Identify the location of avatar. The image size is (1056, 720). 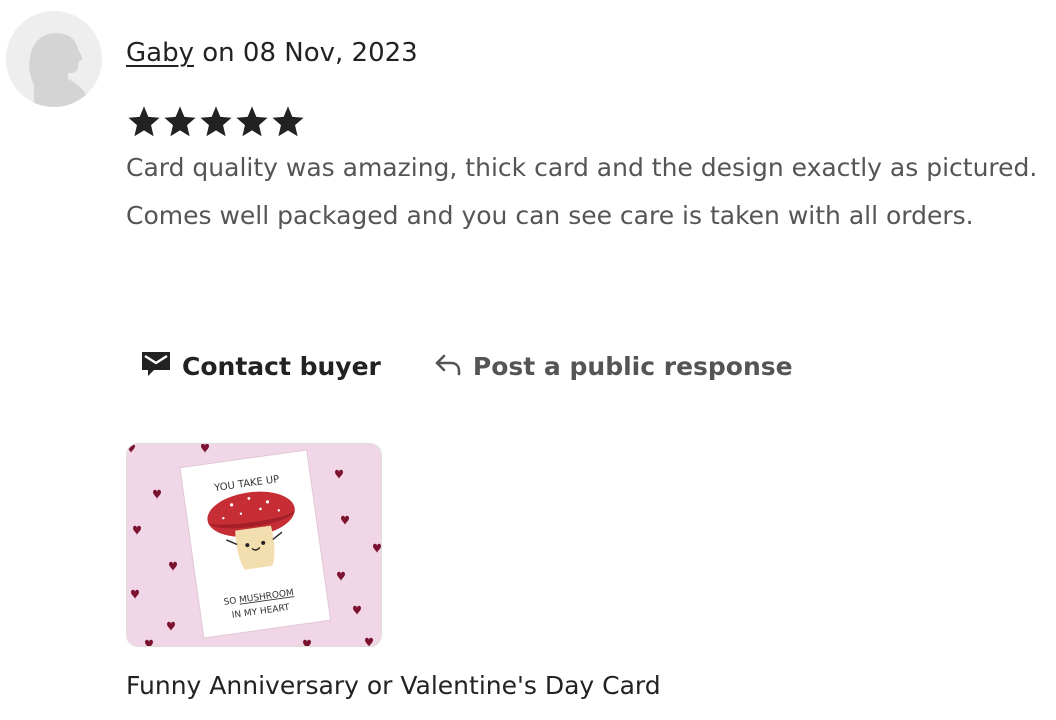
(54, 59).